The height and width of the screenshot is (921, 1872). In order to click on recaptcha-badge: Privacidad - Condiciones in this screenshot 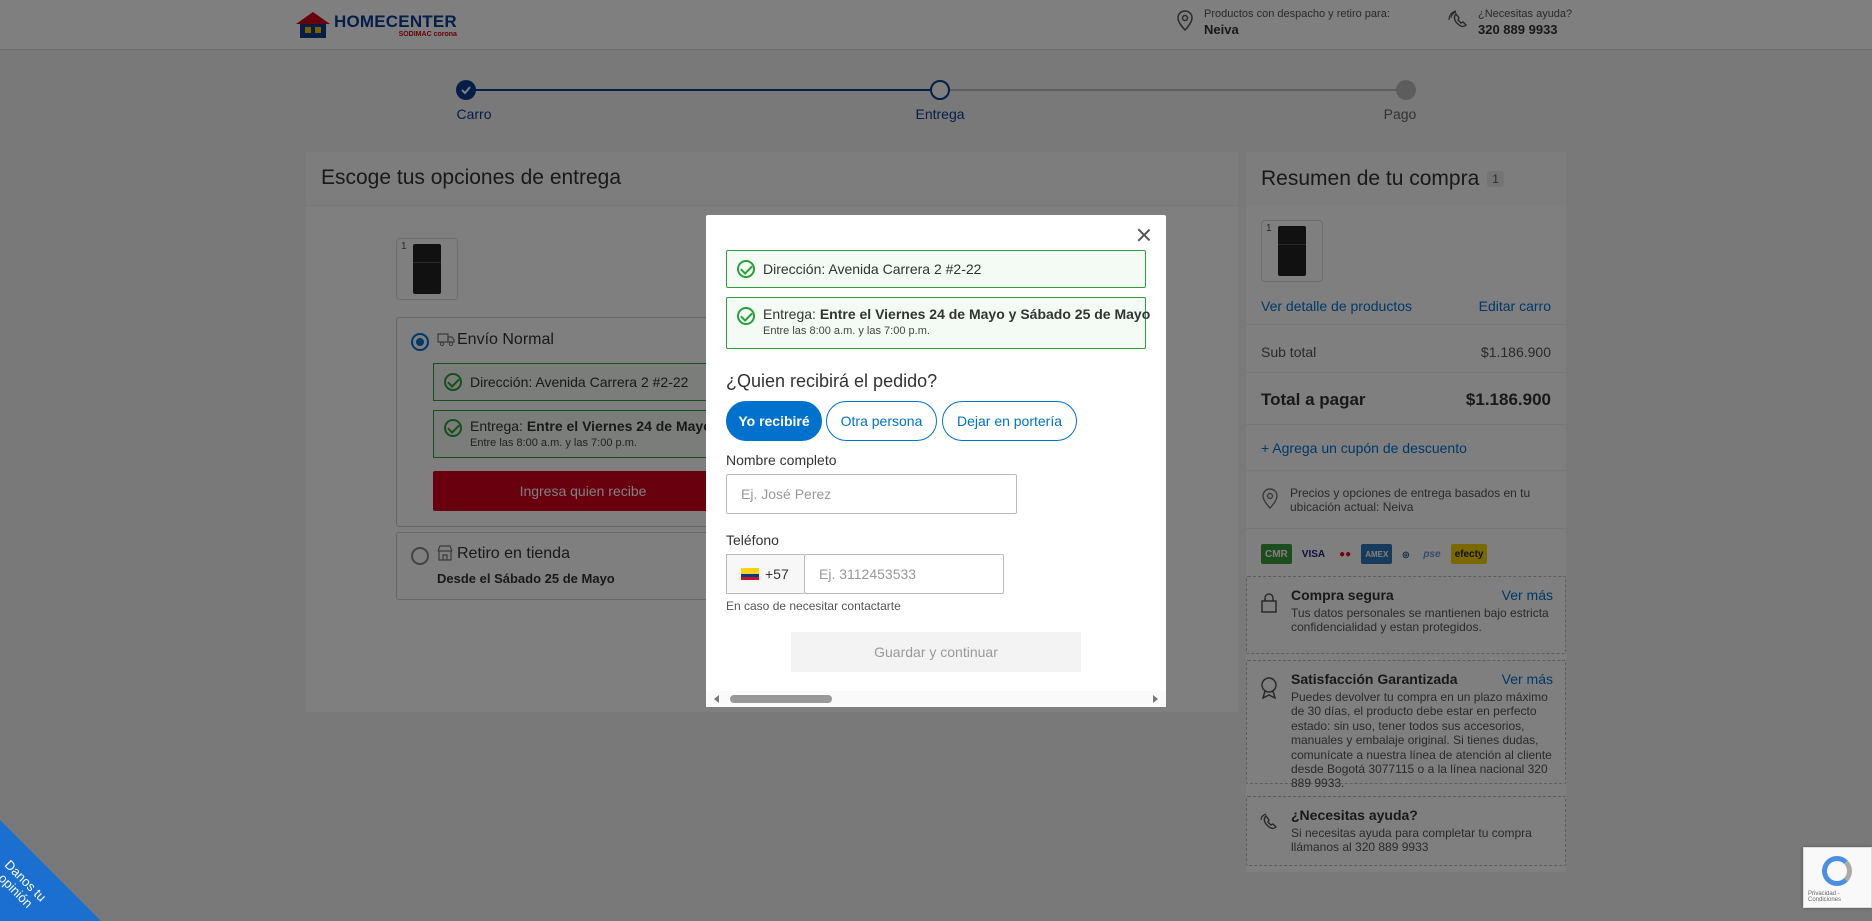, I will do `click(1837, 877)`.